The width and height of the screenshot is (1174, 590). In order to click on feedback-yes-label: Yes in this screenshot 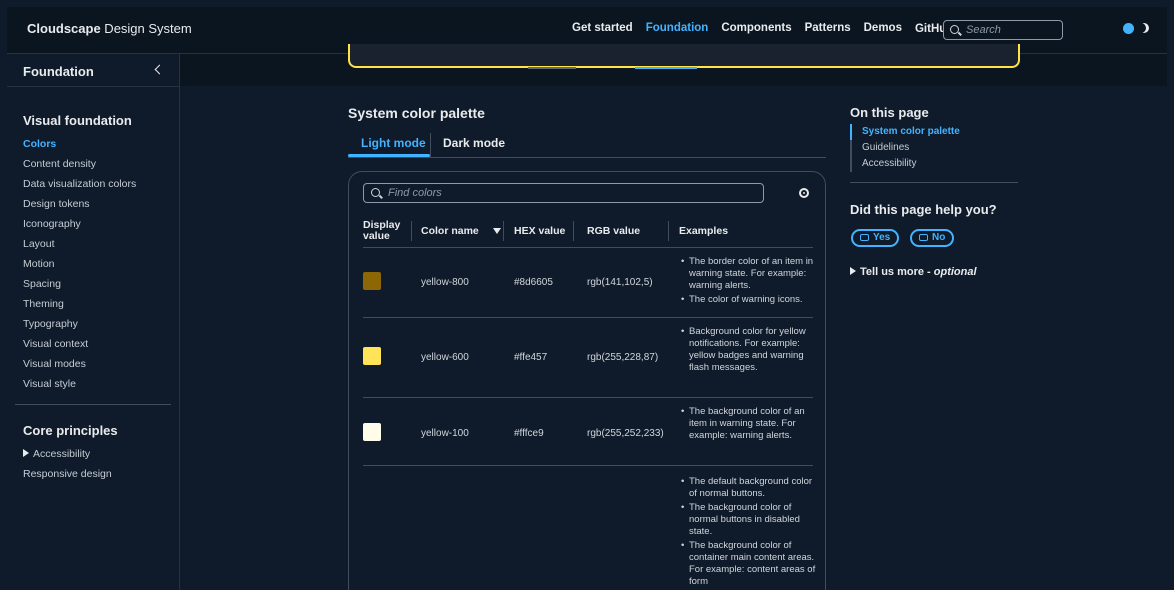, I will do `click(882, 237)`.